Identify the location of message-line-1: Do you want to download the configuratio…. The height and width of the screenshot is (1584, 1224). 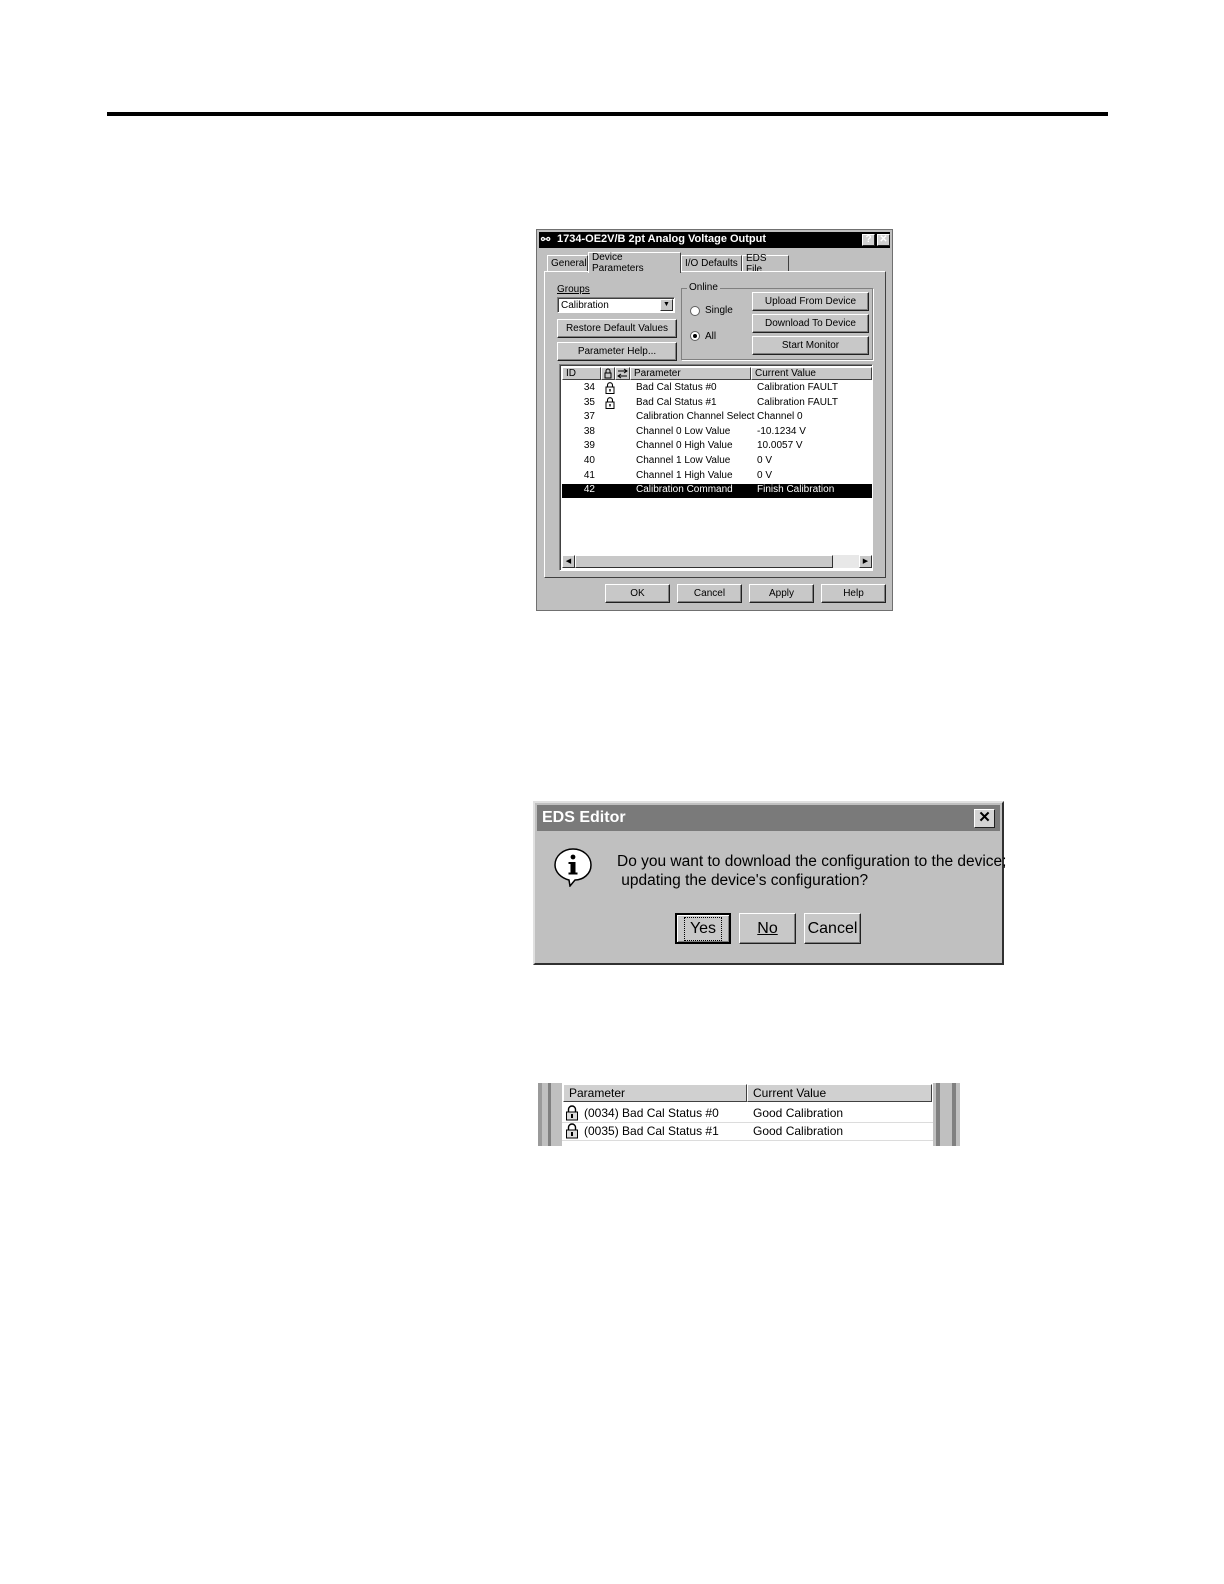
(812, 861).